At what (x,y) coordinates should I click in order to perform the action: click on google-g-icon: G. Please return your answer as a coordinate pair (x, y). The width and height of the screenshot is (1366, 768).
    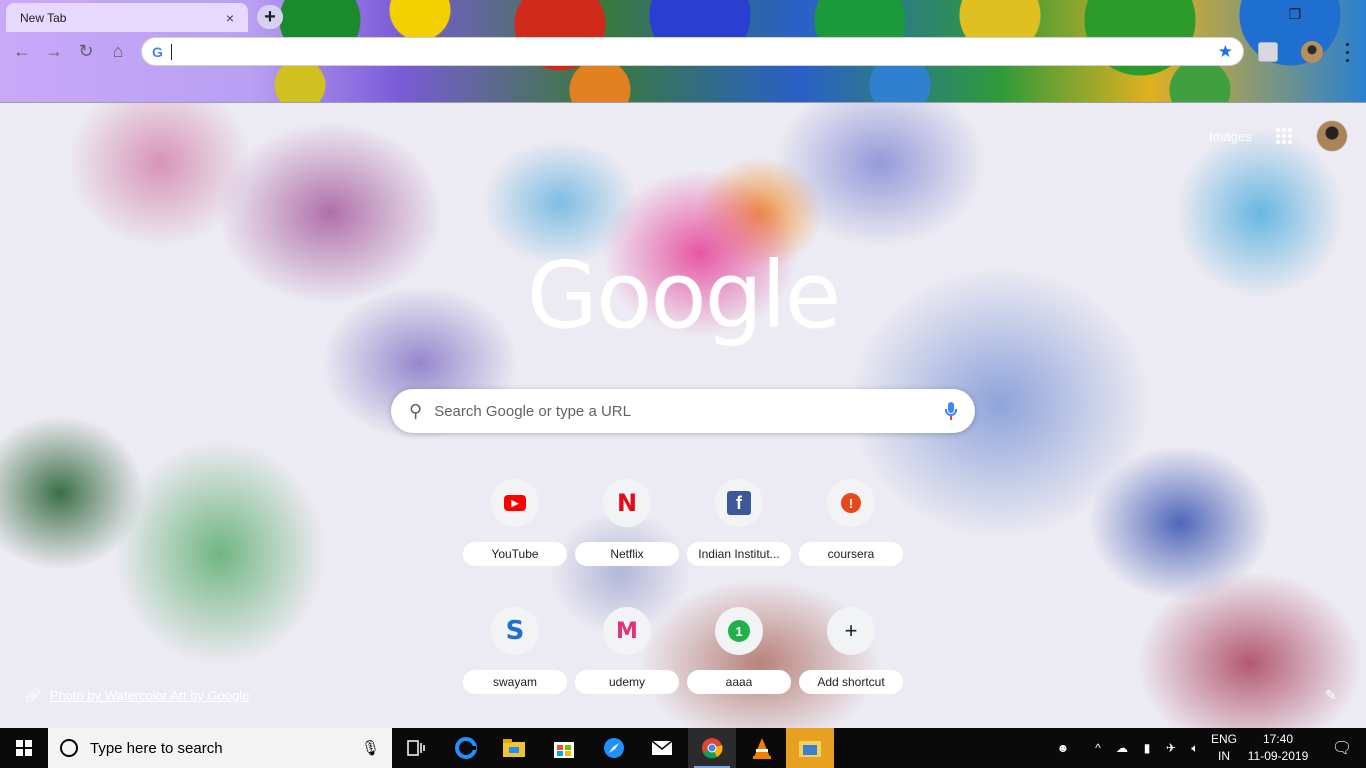
    Looking at the image, I should click on (157, 51).